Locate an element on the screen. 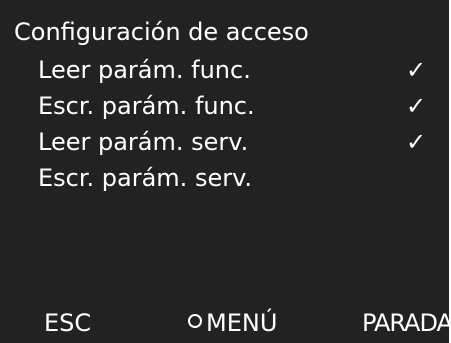 This screenshot has height=343, width=451. menu-item-escr-param-func: Escr. parám. func. ✓ is located at coordinates (238, 106).